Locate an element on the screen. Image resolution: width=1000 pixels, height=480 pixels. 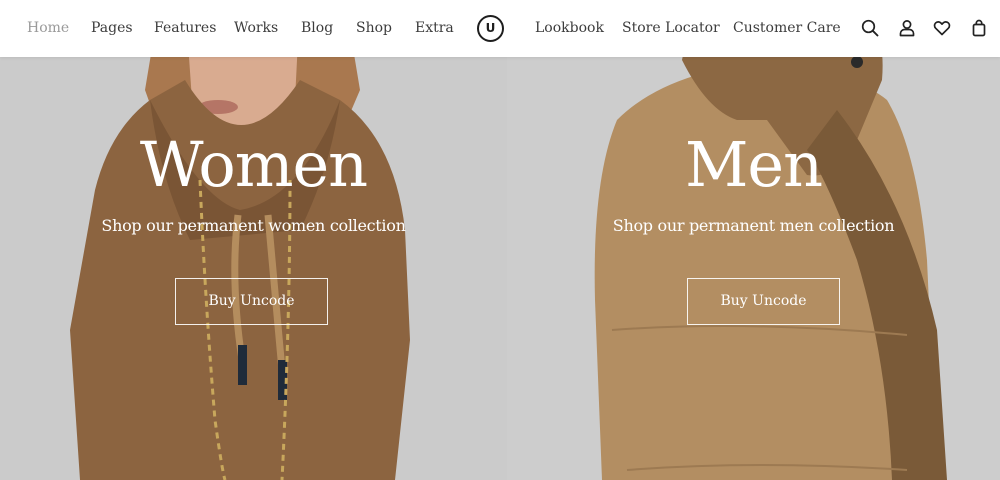
nav-pages: Pages is located at coordinates (112, 28).